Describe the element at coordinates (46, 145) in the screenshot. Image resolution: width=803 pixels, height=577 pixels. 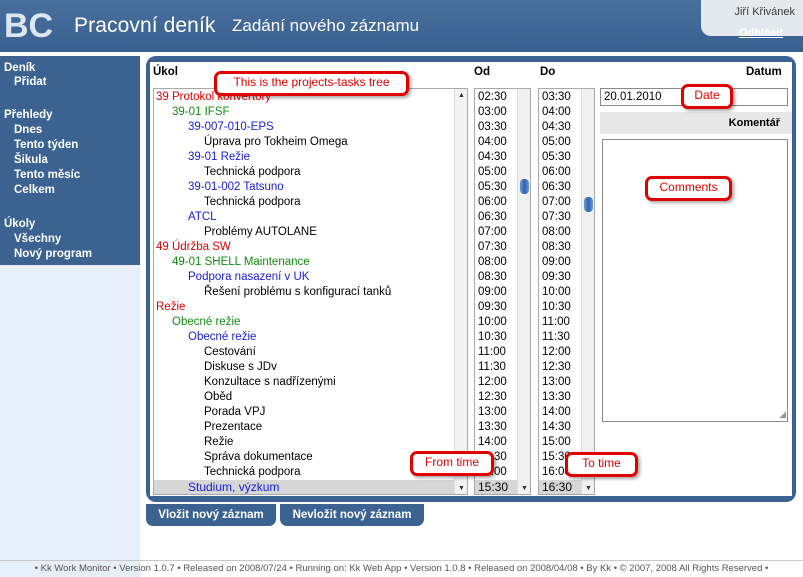
I see `sidebar-item-tento-tyden: Tento týden` at that location.